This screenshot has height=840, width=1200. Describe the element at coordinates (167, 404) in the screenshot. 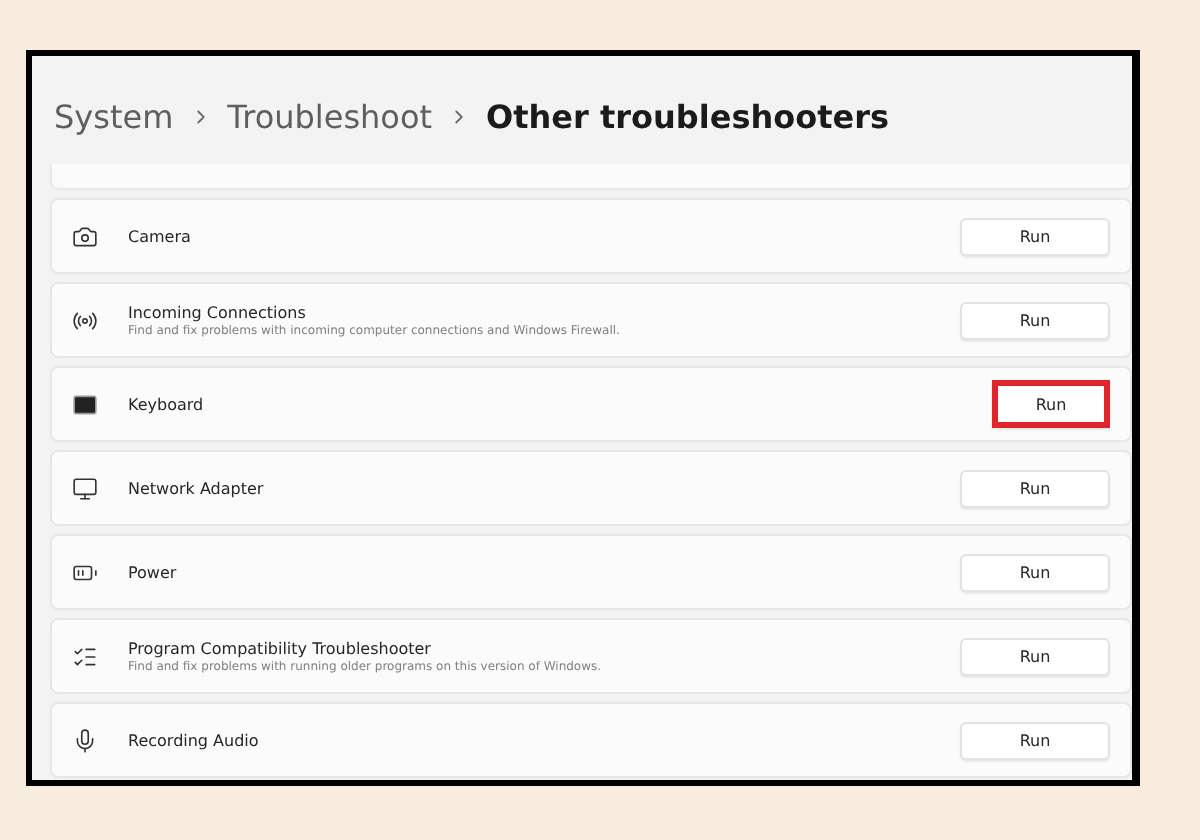

I see `troubleshooter-title: Keyboard` at that location.